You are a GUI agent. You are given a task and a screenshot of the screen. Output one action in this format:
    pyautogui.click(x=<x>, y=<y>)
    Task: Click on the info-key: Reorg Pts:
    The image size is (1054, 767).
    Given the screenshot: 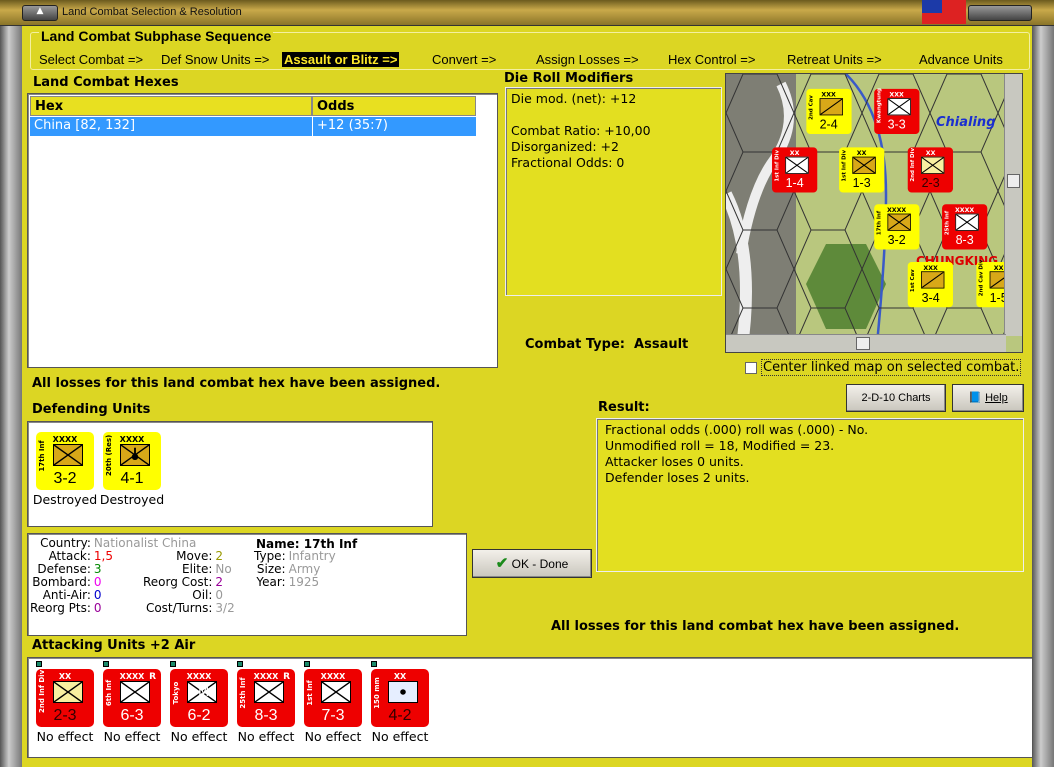 What is the action you would take?
    pyautogui.click(x=60, y=608)
    